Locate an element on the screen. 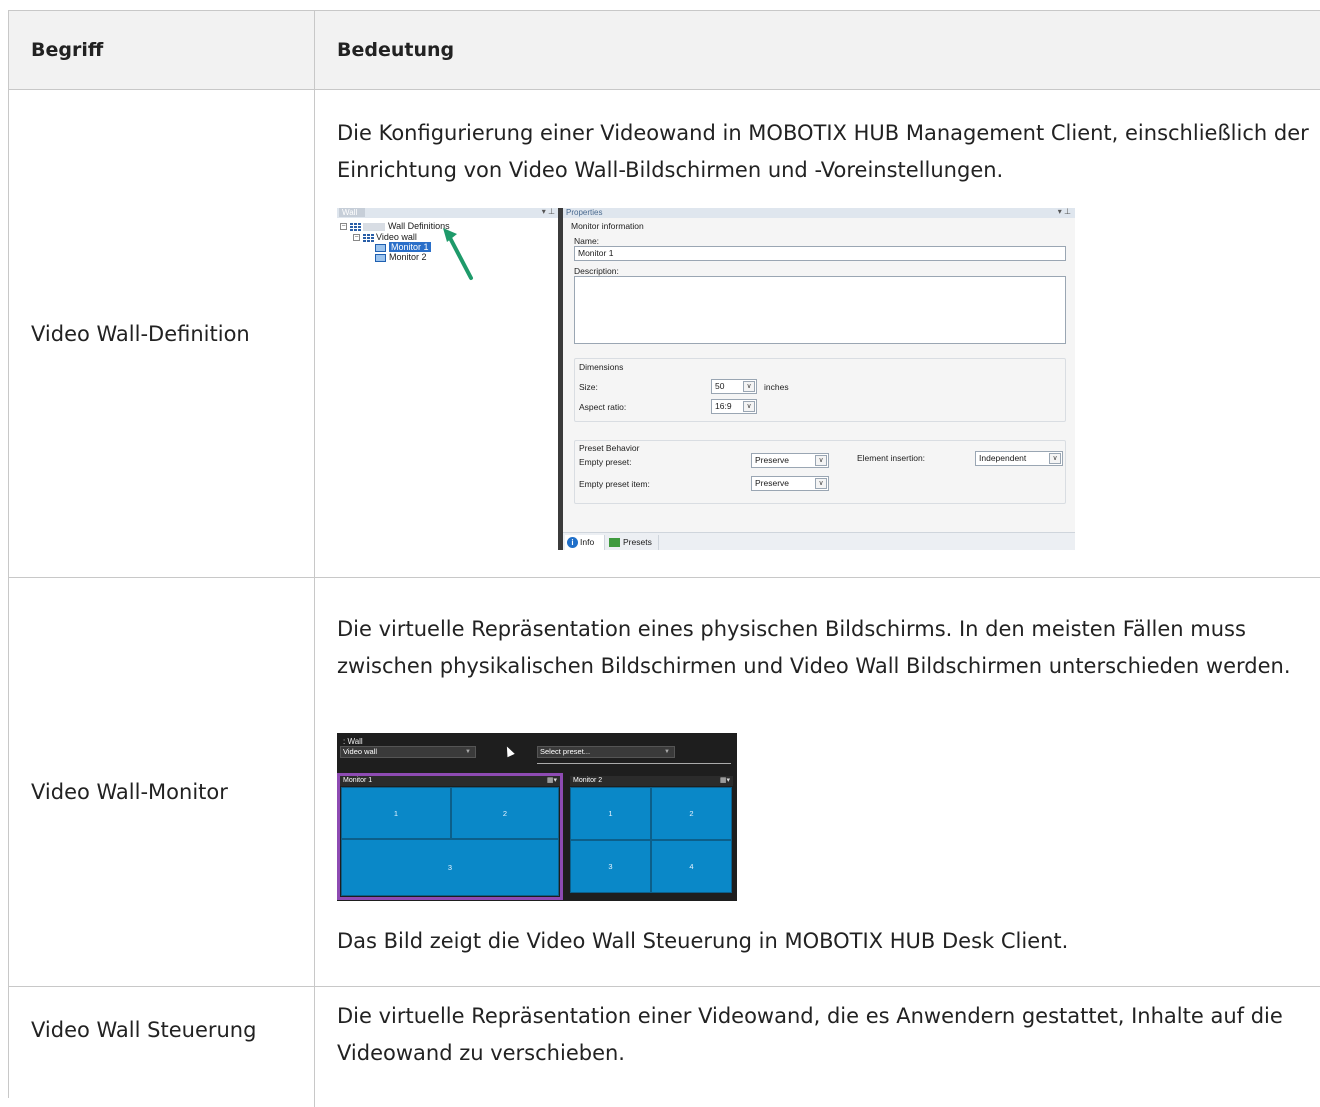 Image resolution: width=1320 pixels, height=1107 pixels. tree-node-monitor-2: Monitor 2 is located at coordinates (401, 257).